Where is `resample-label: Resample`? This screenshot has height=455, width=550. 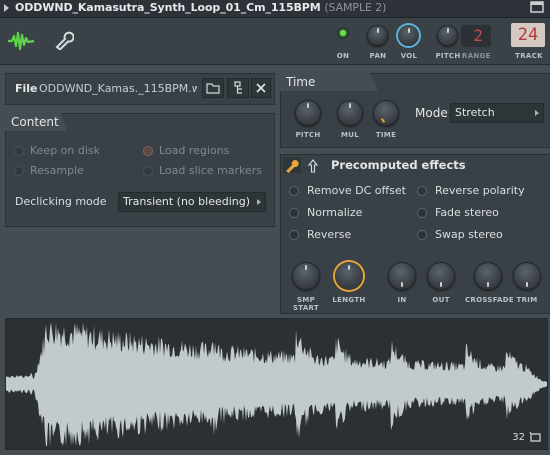
resample-label: Resample is located at coordinates (57, 170).